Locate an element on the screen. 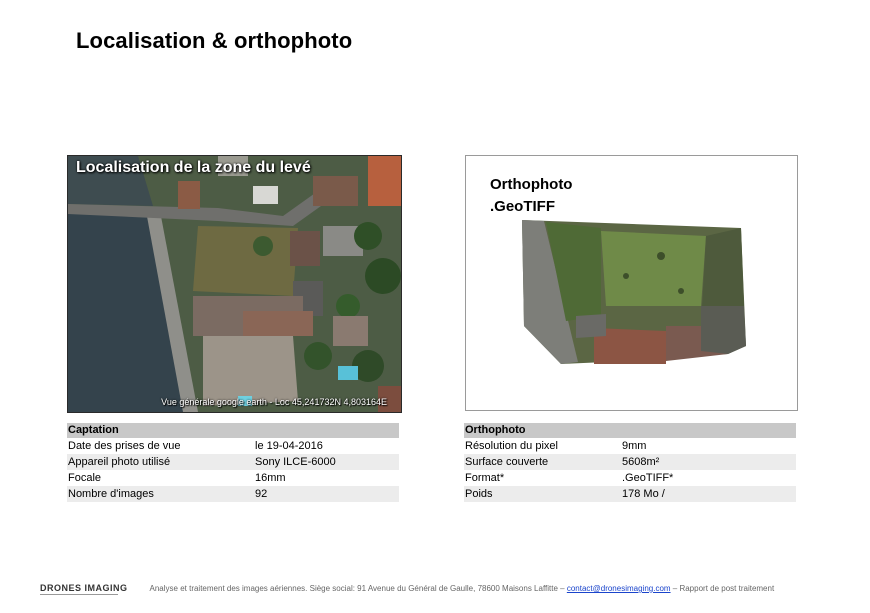 This screenshot has width=870, height=613. row-label: Date des prises de vue is located at coordinates (124, 446).